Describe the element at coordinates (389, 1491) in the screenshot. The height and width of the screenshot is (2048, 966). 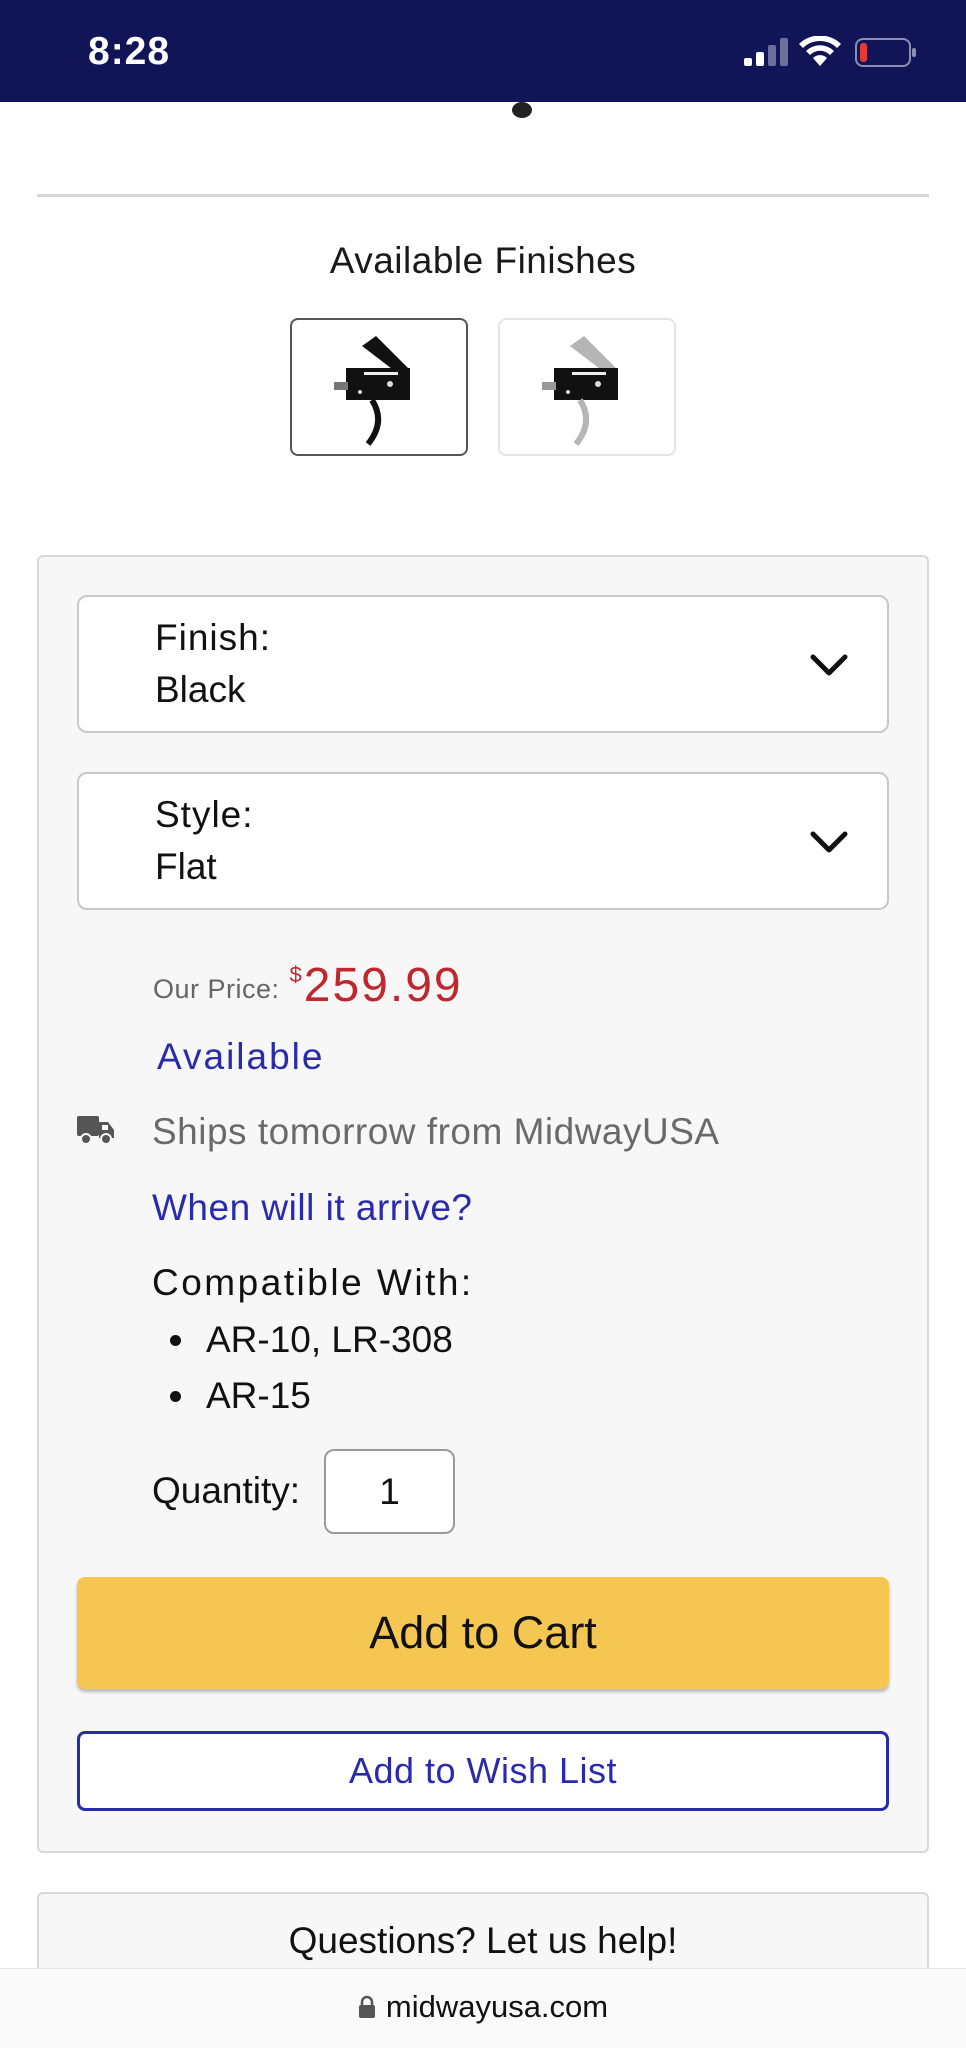
I see `quantity-input` at that location.